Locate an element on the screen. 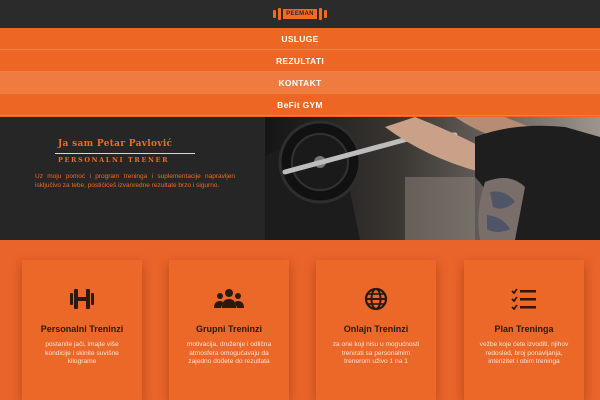 This screenshot has width=600, height=400. brand-logo: PEEMAN is located at coordinates (300, 14).